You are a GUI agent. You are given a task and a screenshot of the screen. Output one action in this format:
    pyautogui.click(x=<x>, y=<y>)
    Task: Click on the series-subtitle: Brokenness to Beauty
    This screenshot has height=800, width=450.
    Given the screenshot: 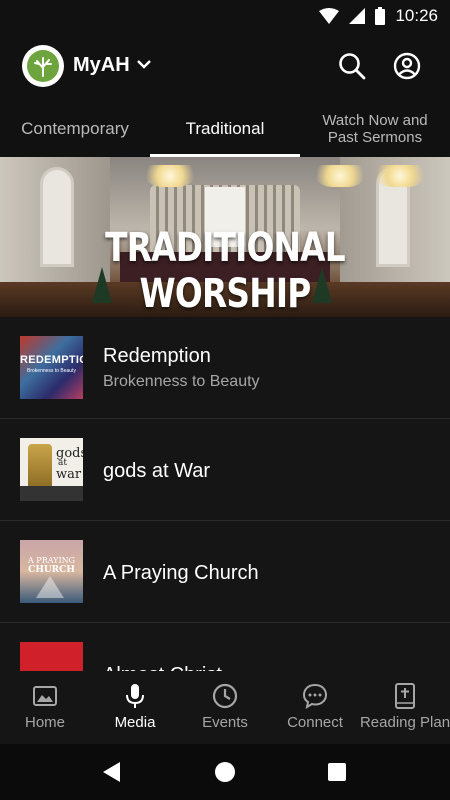 What is the action you would take?
    pyautogui.click(x=181, y=381)
    